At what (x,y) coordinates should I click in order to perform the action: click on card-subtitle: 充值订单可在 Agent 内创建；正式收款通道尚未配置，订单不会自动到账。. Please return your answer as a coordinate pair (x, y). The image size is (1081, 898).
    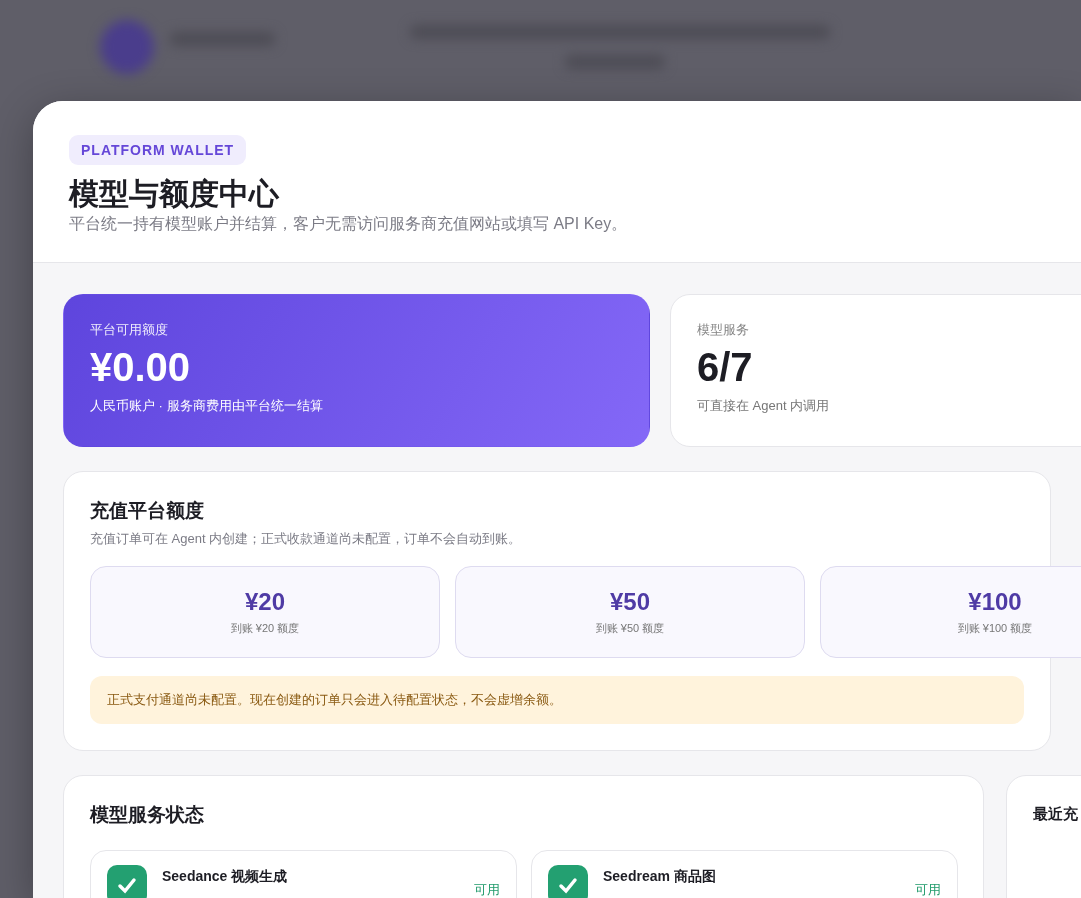
    Looking at the image, I should click on (306, 539).